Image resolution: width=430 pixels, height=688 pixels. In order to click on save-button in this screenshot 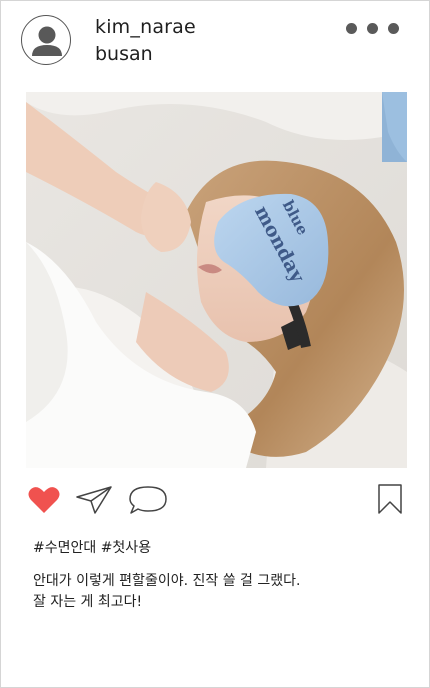, I will do `click(390, 499)`.